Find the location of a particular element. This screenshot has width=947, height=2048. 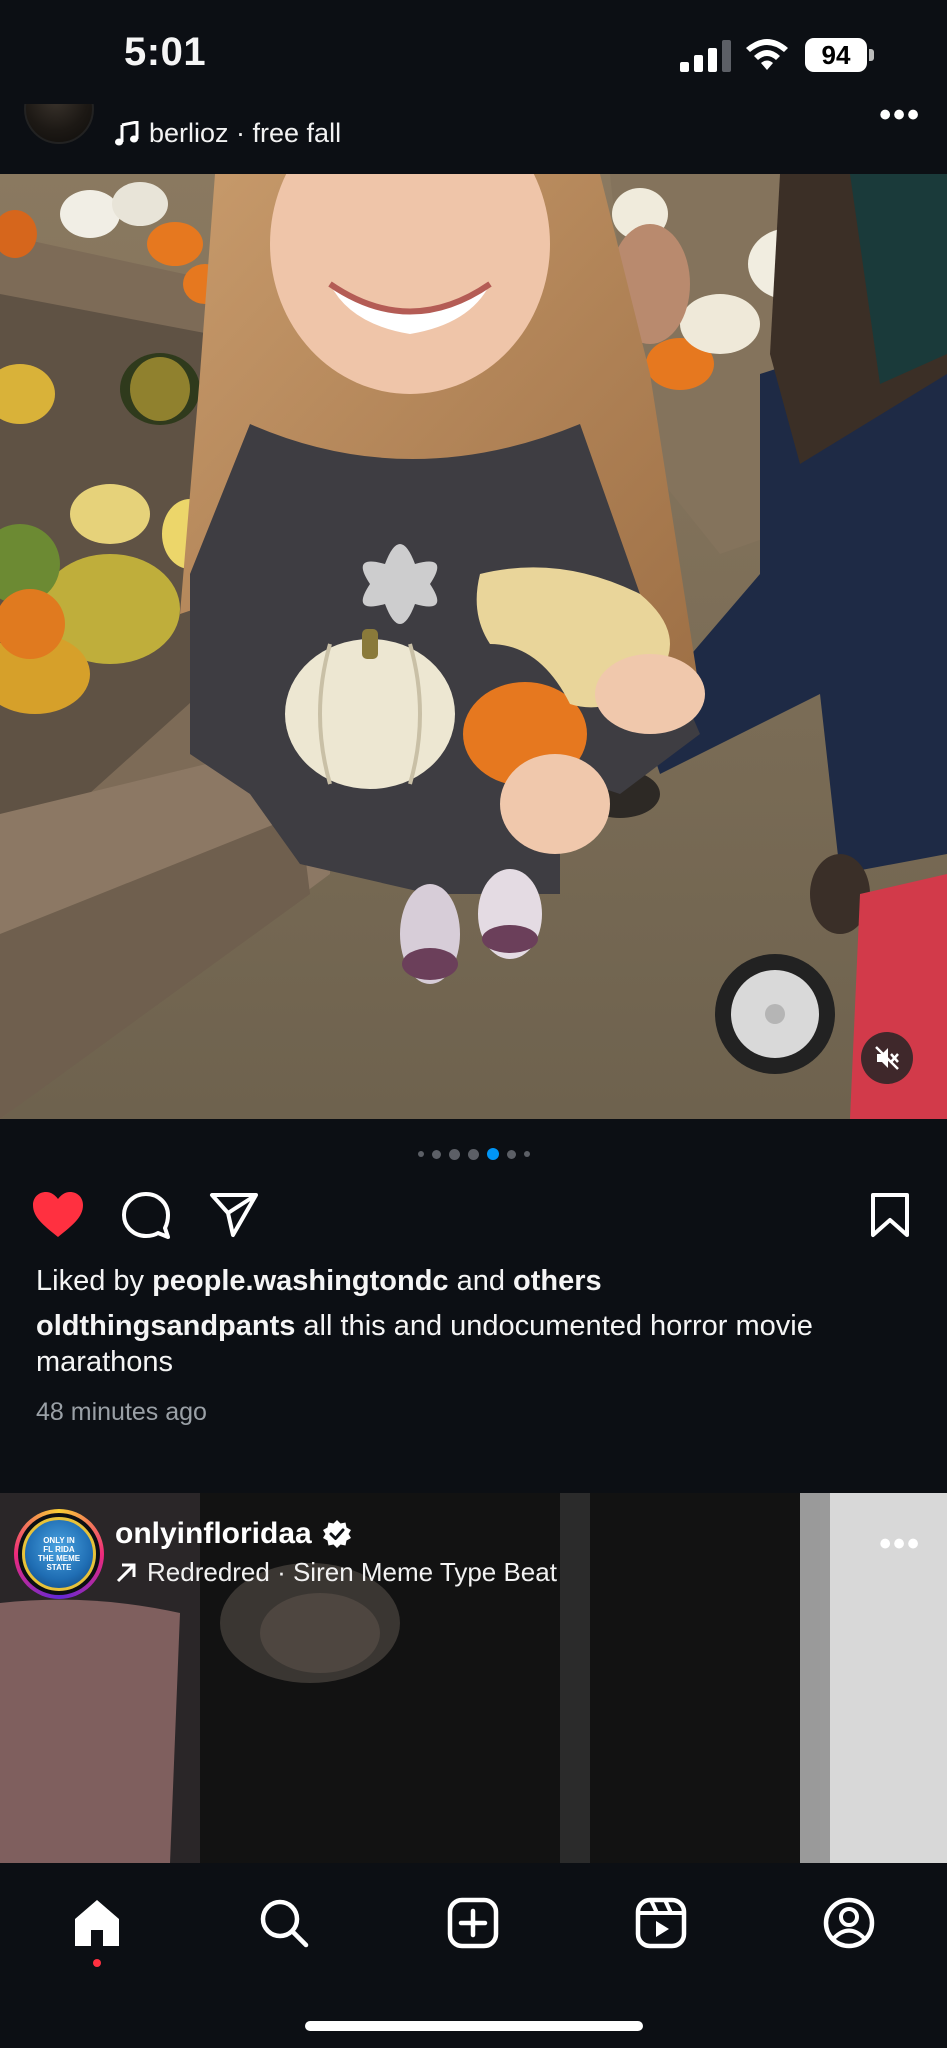

status-bar: 5:01 94 is located at coordinates (473, 52).